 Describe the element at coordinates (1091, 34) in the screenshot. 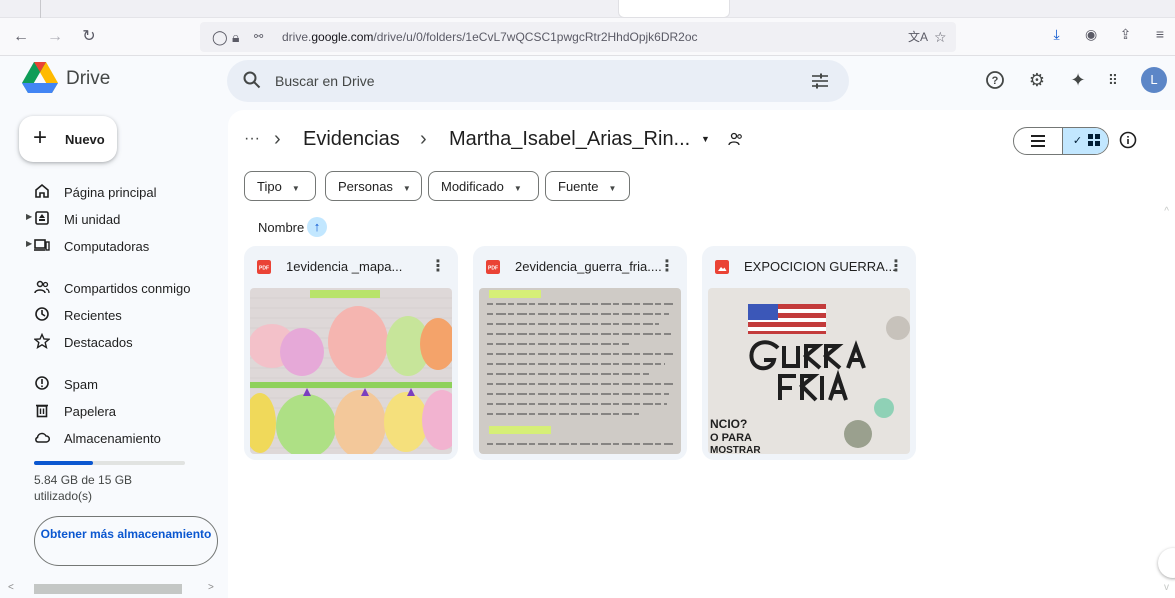

I see `account-icon: ◉` at that location.